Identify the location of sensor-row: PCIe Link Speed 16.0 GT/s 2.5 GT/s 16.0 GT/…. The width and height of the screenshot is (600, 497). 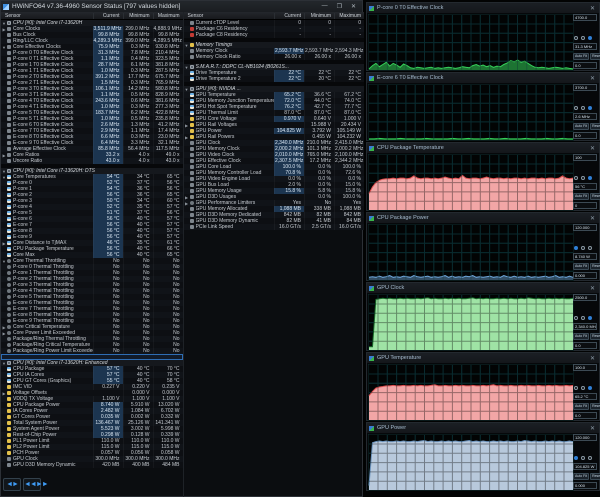
(273, 227).